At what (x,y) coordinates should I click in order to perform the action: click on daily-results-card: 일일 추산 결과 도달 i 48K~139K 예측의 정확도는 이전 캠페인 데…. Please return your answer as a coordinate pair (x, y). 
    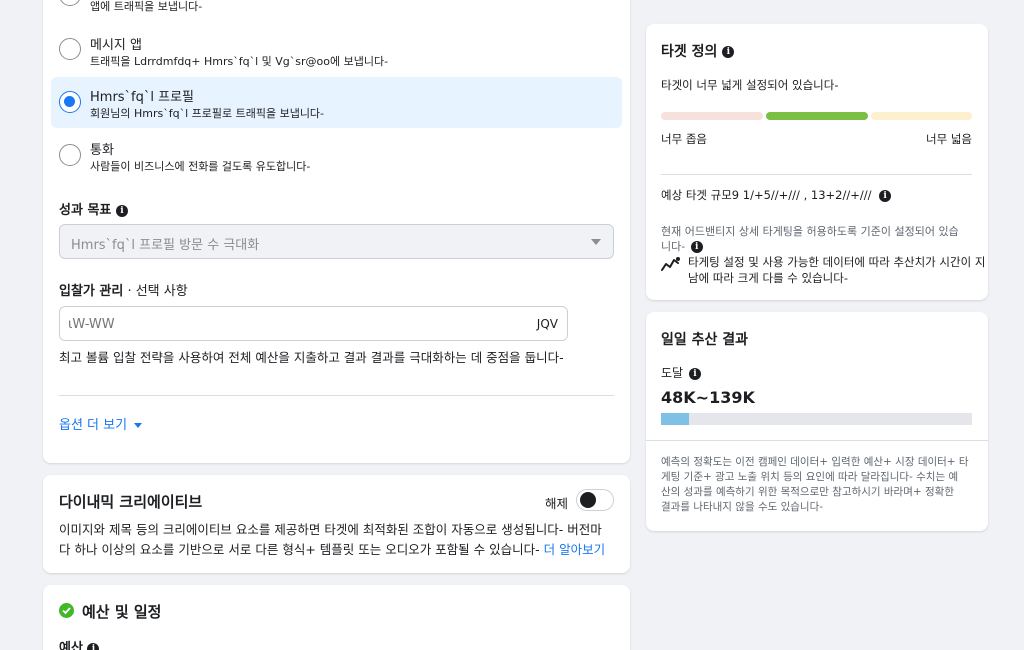
    Looking at the image, I should click on (817, 421).